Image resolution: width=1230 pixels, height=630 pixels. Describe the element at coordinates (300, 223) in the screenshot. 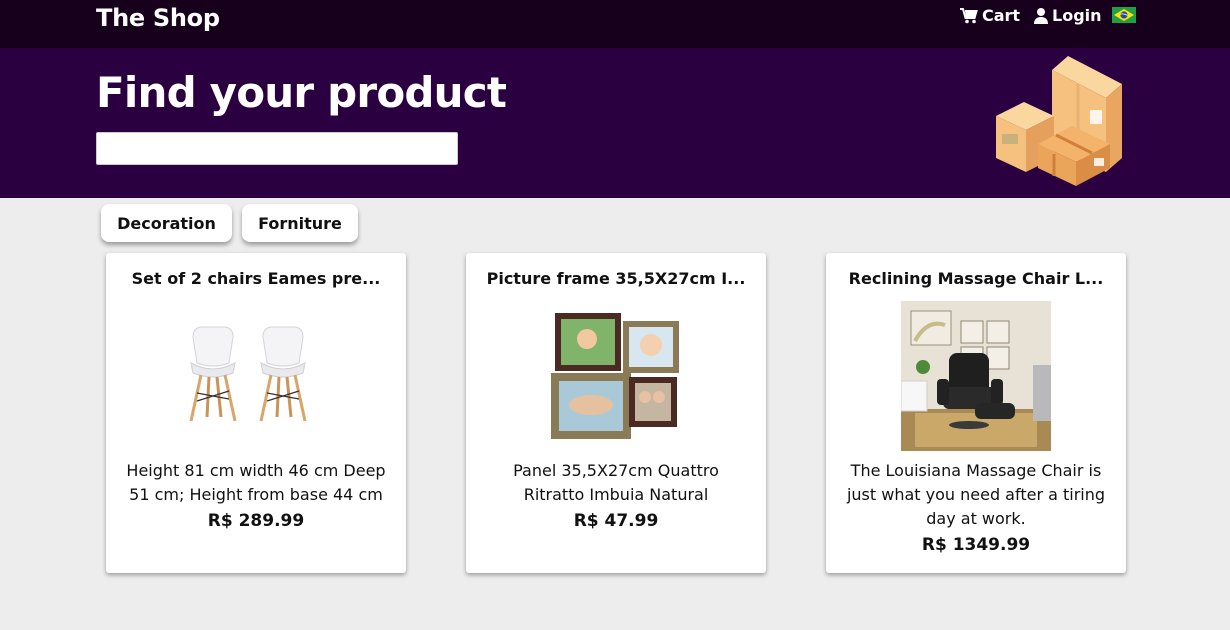

I see `category-forniture-button: Forniture` at that location.